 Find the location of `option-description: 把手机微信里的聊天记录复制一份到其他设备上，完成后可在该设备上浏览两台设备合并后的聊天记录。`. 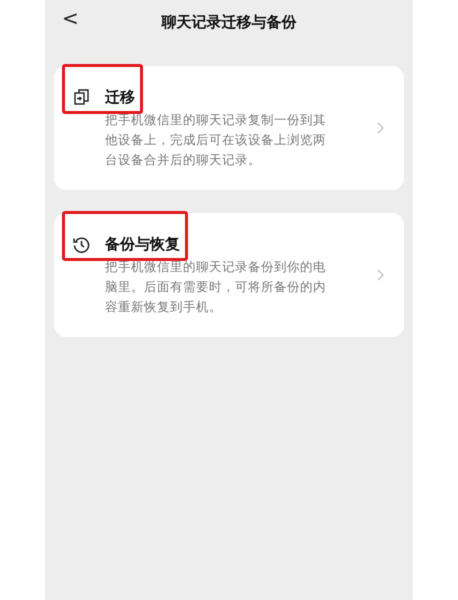

option-description: 把手机微信里的聊天记录复制一份到其他设备上，完成后可在该设备上浏览两台设备合并后的聊天记录。 is located at coordinates (216, 140).